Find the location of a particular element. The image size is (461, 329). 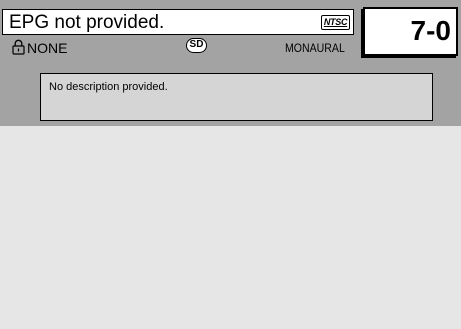

audio-mode: MONAURAL is located at coordinates (315, 48).